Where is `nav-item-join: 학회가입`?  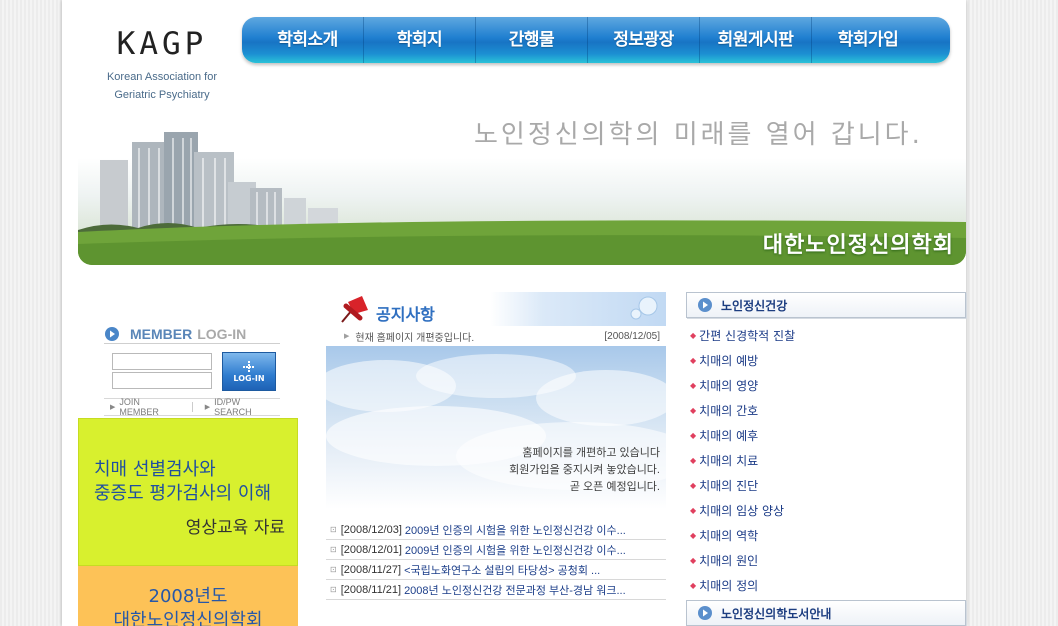 nav-item-join: 학회가입 is located at coordinates (868, 40).